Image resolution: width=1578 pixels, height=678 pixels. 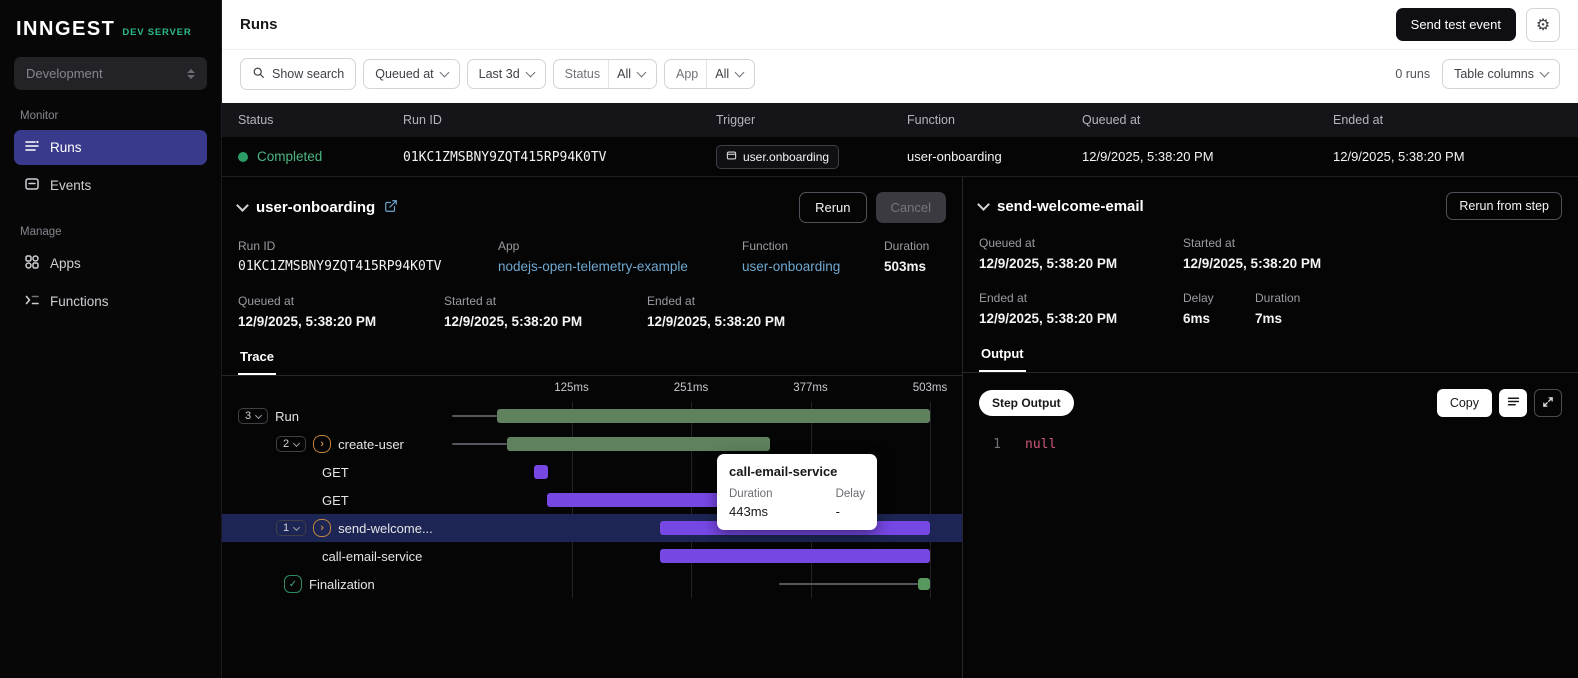 What do you see at coordinates (817, 74) in the screenshot?
I see `filter-chips: Show search Queued at Last 3d Status All` at bounding box center [817, 74].